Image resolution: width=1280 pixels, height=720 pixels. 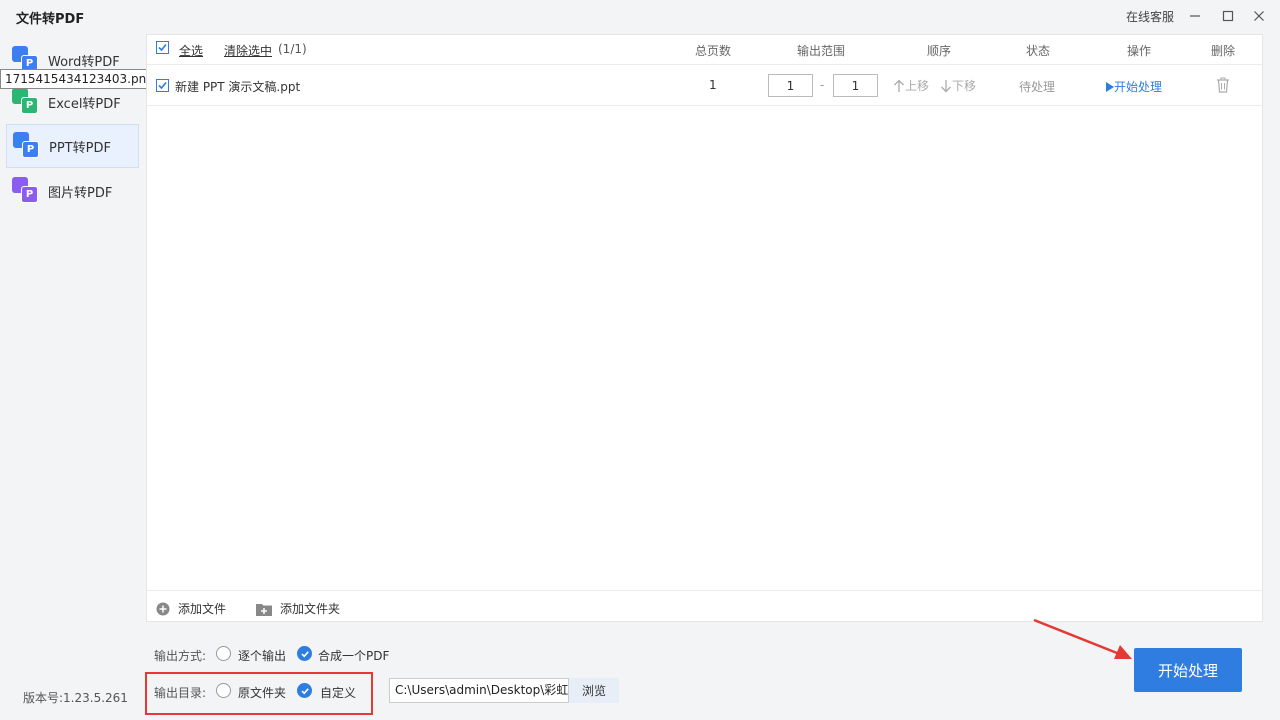 What do you see at coordinates (855, 85) in the screenshot?
I see `range-to-input: 1` at bounding box center [855, 85].